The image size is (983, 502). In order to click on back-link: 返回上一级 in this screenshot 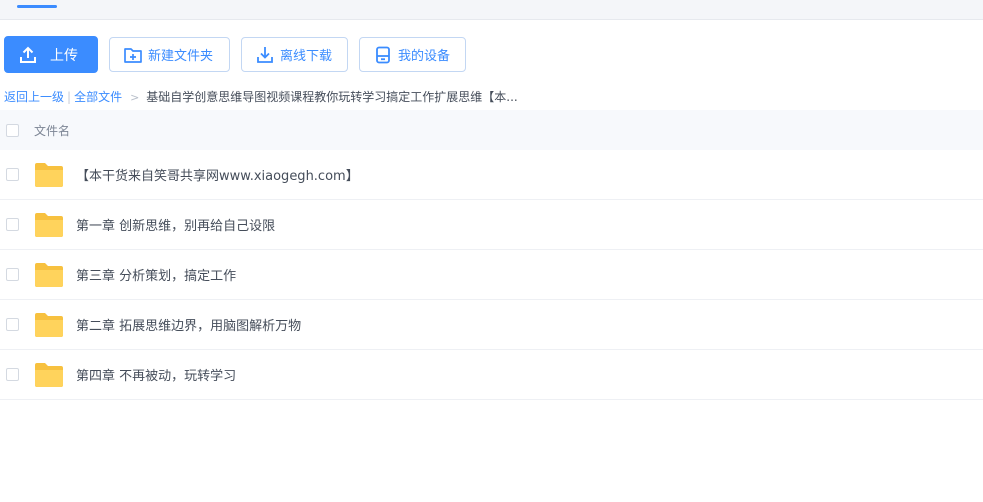, I will do `click(34, 97)`.